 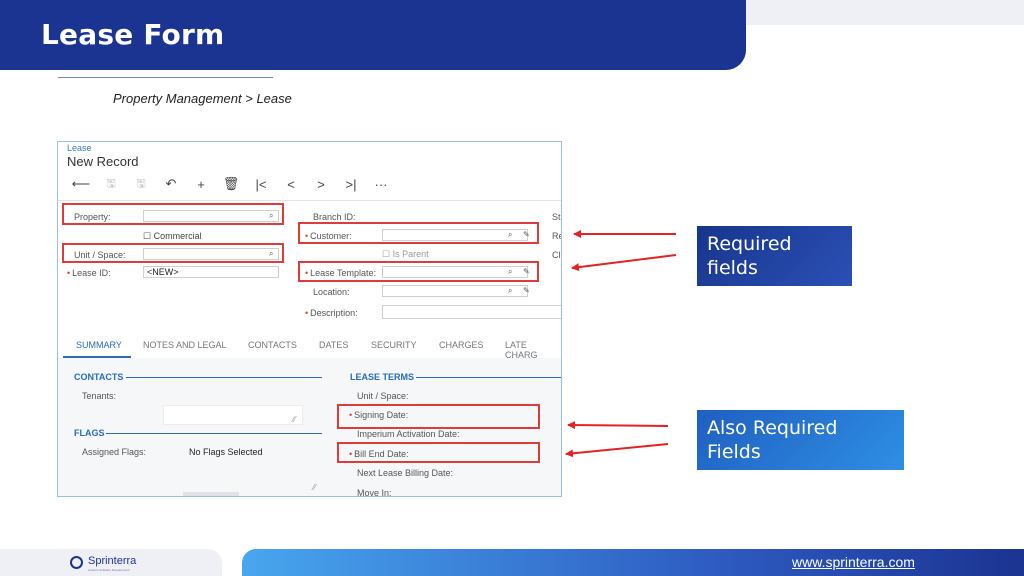 I want to click on next-record-icon: >, so click(x=321, y=184).